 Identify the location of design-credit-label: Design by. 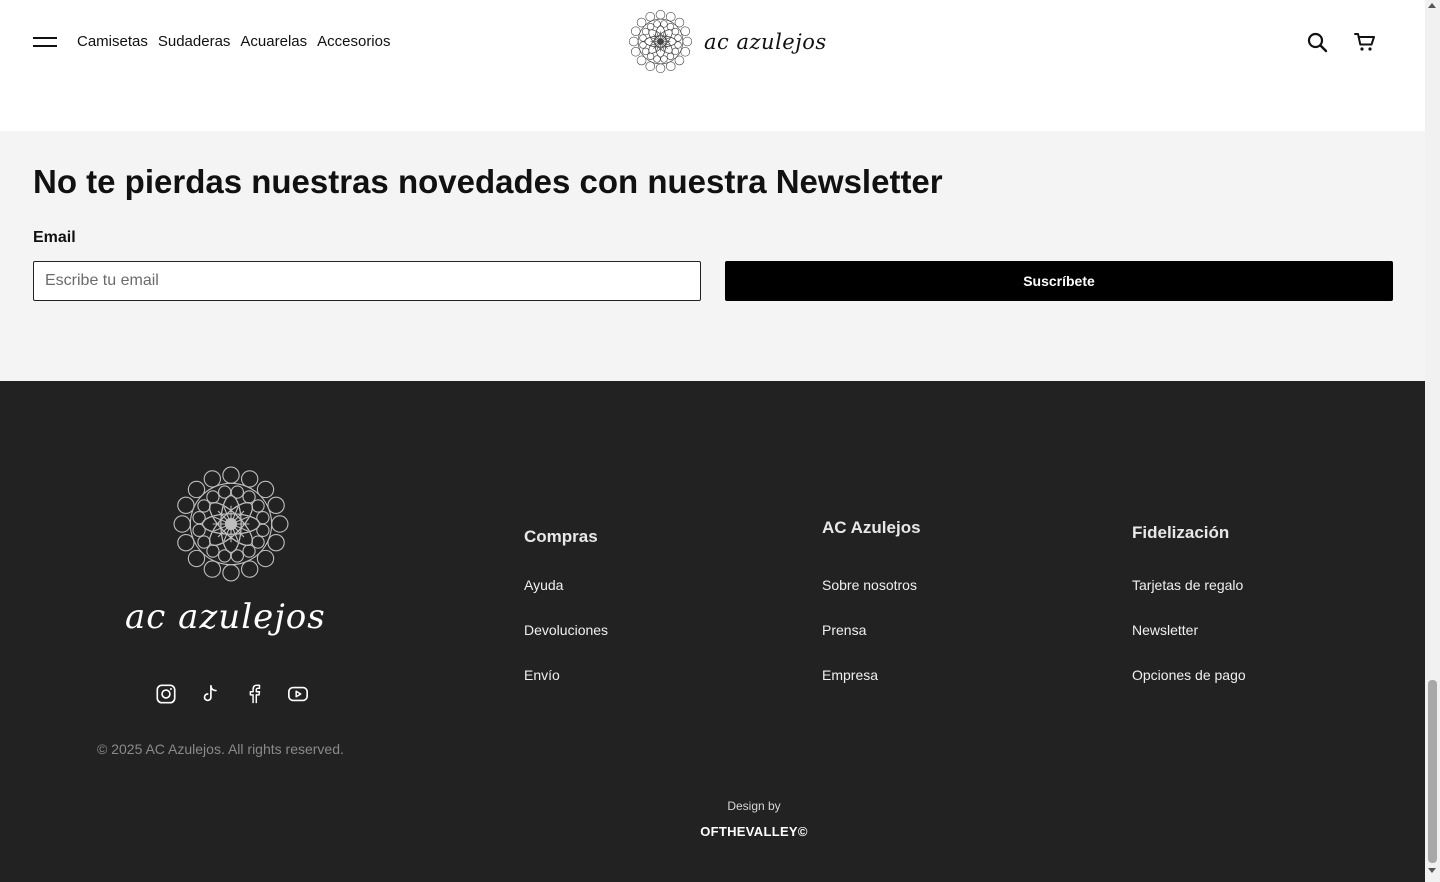
(754, 806).